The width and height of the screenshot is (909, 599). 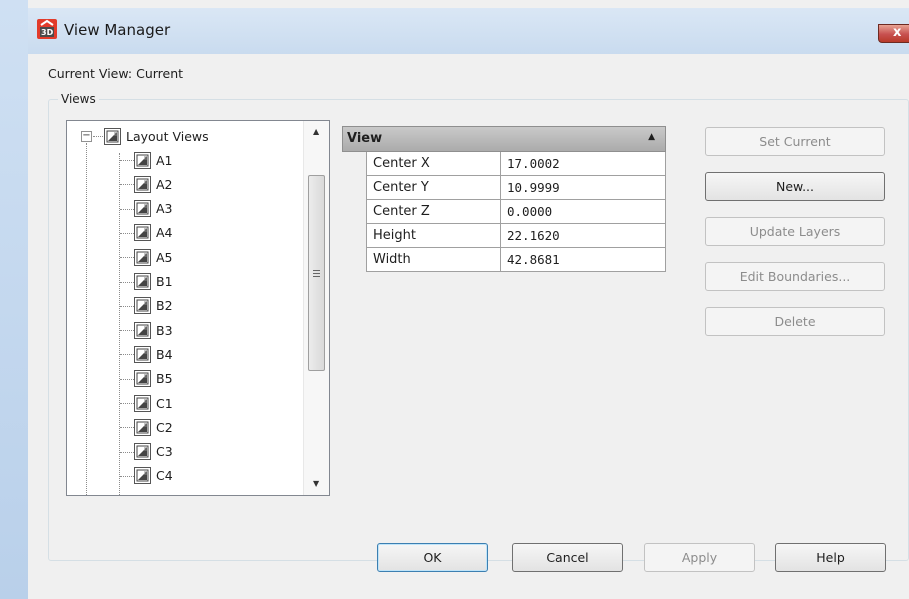 What do you see at coordinates (164, 209) in the screenshot?
I see `tree-item-label: A3` at bounding box center [164, 209].